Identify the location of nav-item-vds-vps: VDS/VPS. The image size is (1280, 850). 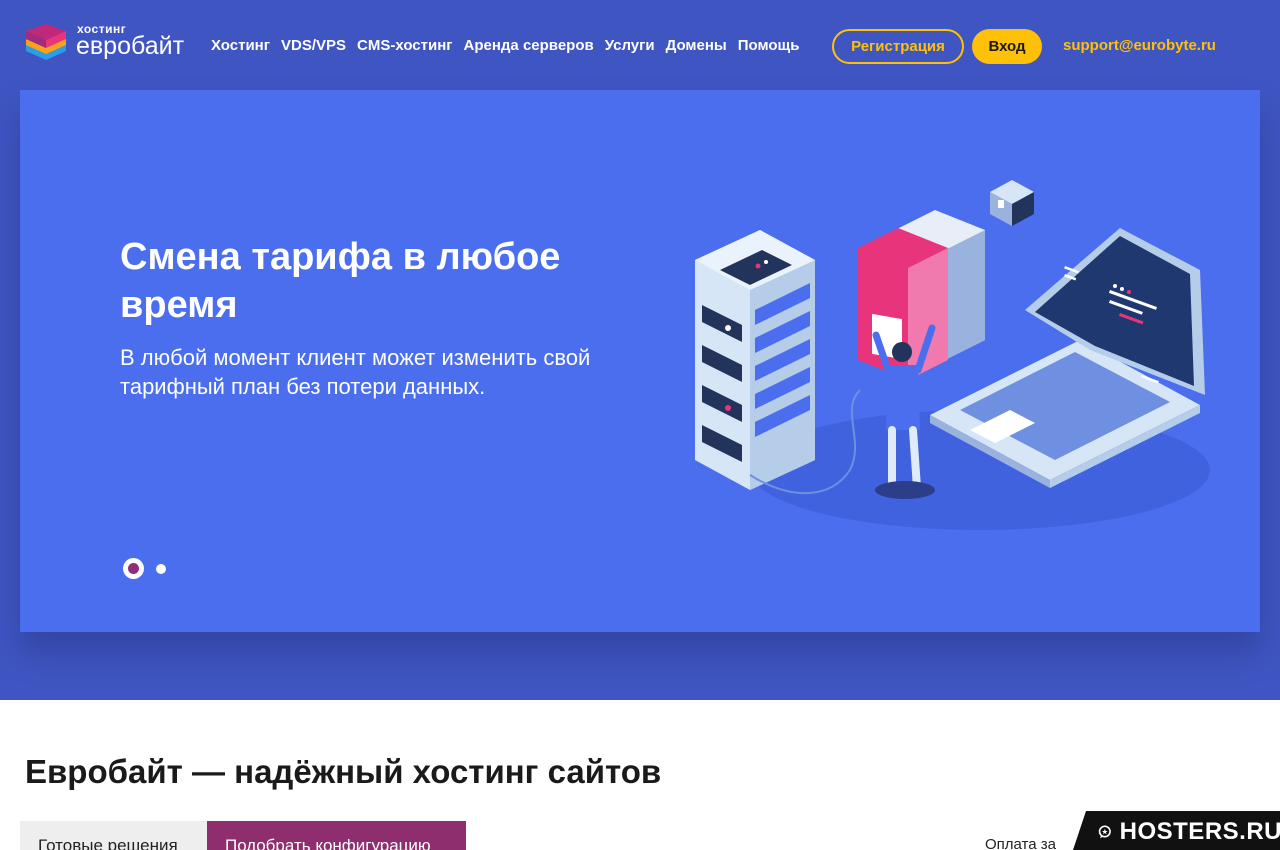
(313, 45).